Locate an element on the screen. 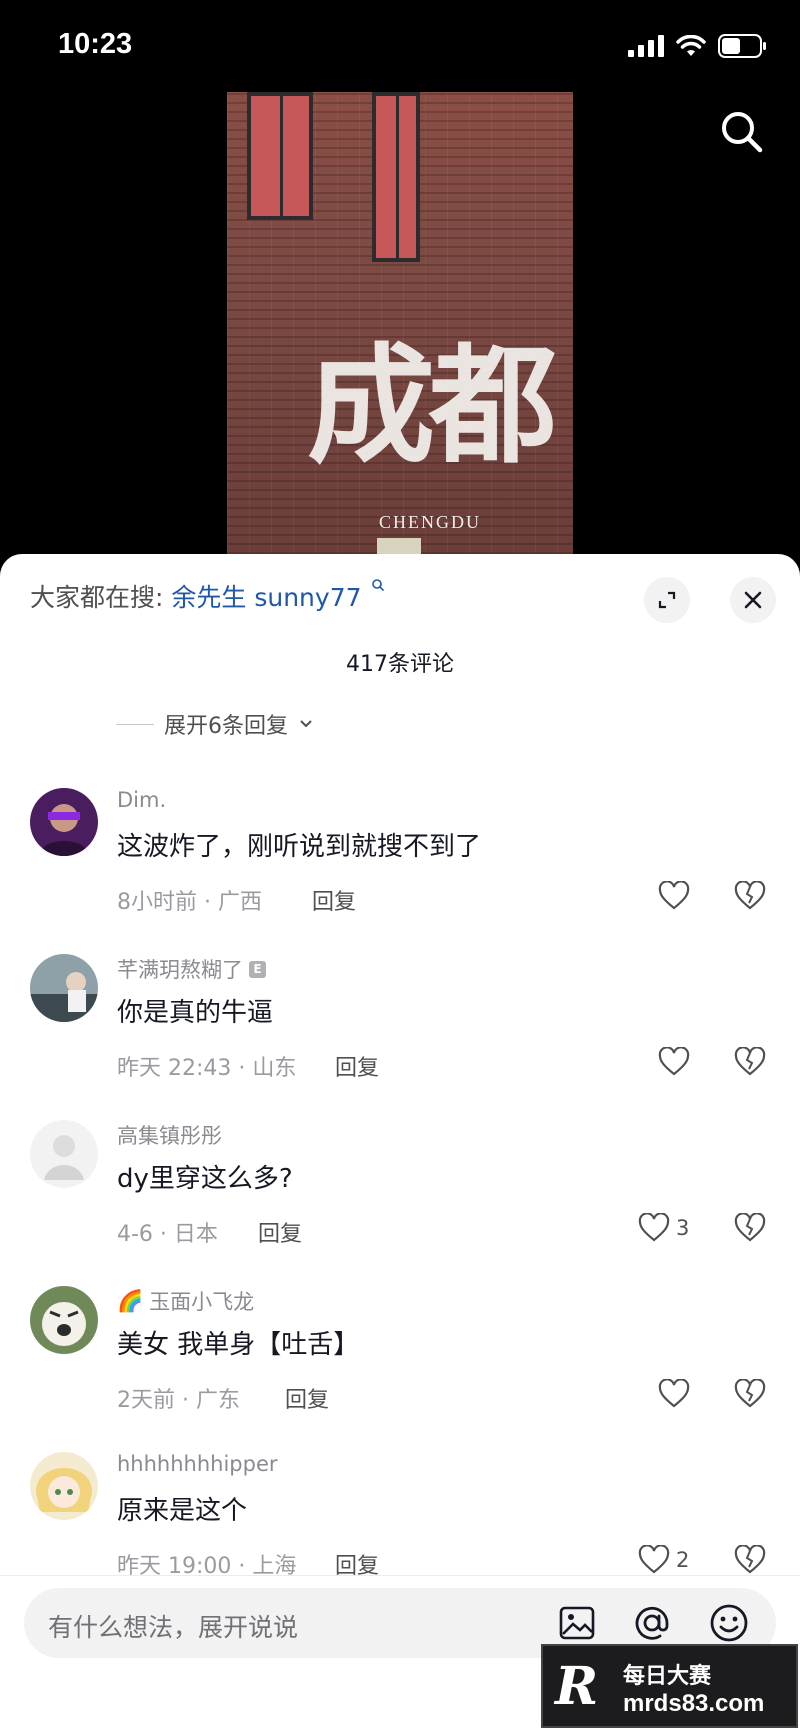 The height and width of the screenshot is (1732, 800). like-count: 3 is located at coordinates (683, 1228).